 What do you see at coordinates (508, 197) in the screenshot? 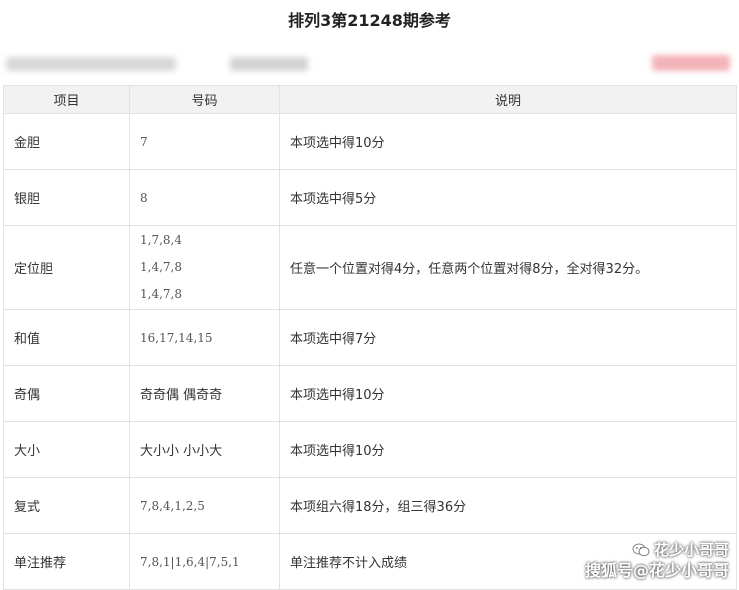
I see `row-note: 本项选中得5分` at bounding box center [508, 197].